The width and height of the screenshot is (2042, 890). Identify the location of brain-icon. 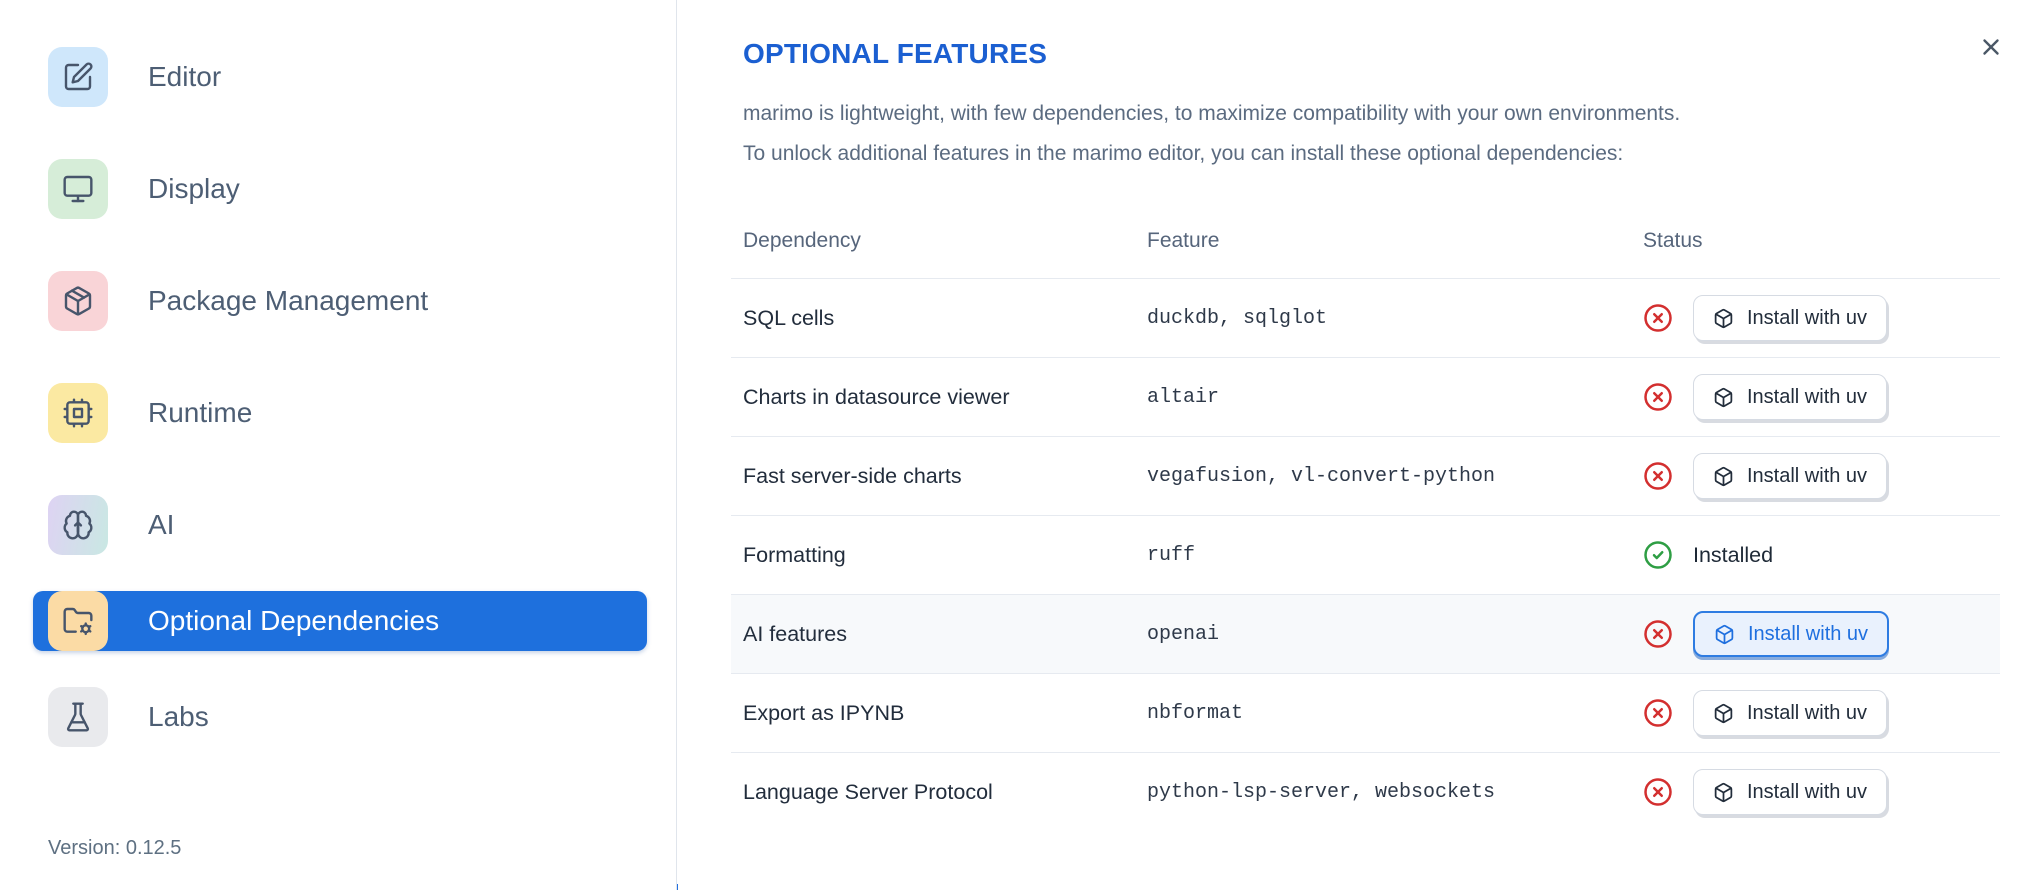
(78, 525).